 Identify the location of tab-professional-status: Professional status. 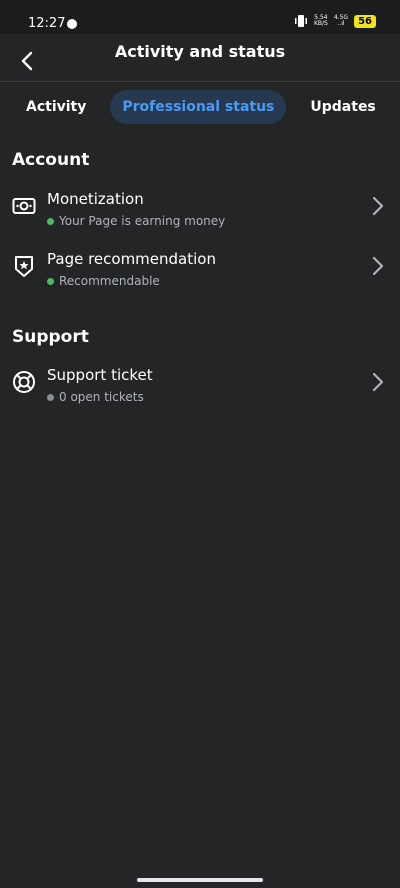
(198, 107).